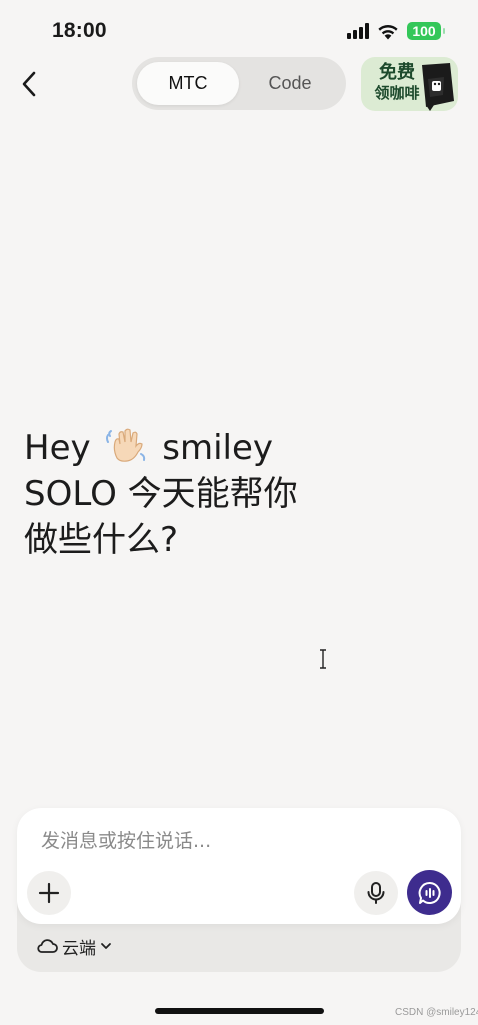 Image resolution: width=478 pixels, height=1025 pixels. I want to click on voice-chat-button, so click(429, 892).